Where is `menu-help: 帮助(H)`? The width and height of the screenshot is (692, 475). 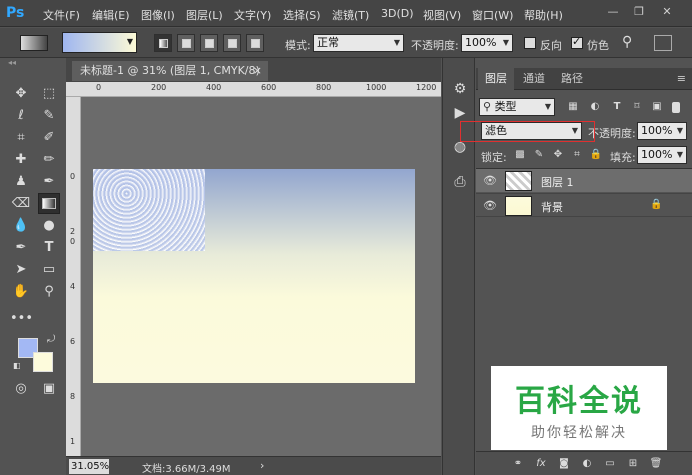 menu-help: 帮助(H) is located at coordinates (543, 15).